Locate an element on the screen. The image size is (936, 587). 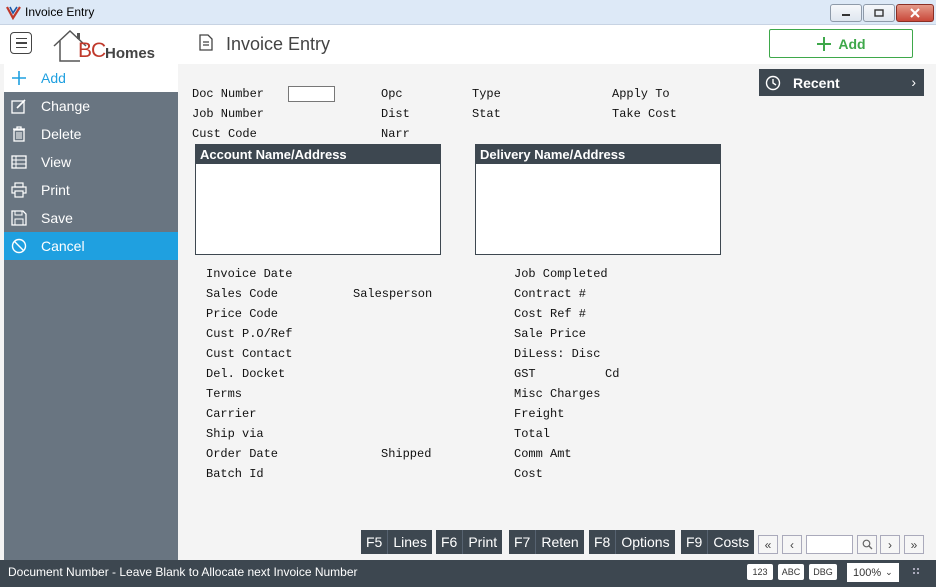
double-chevron-right-icon: » is located at coordinates (914, 544).